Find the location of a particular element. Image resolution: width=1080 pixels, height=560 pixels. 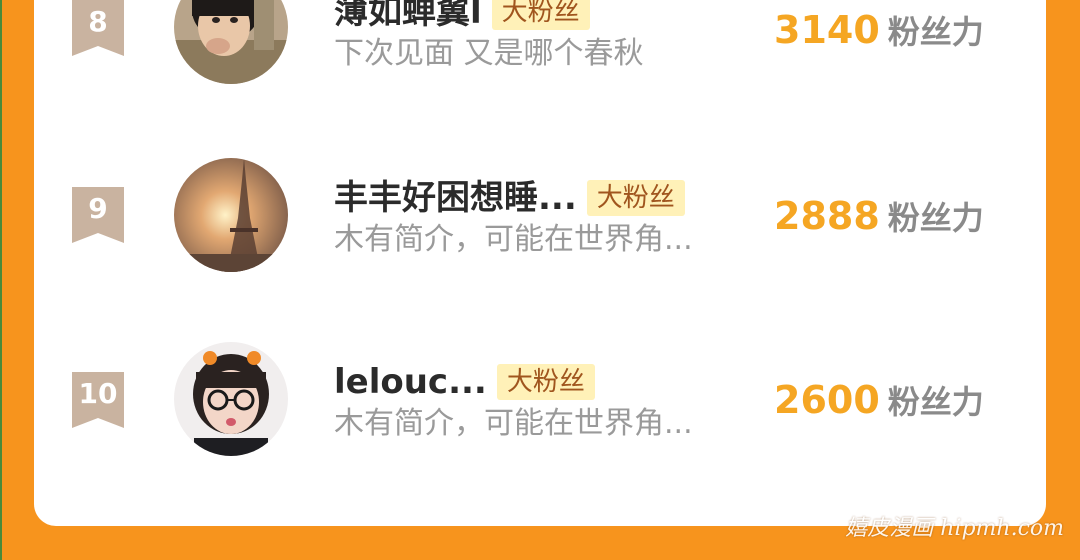

user-bio: 下次见面 又是哪个春秋 is located at coordinates (489, 53).